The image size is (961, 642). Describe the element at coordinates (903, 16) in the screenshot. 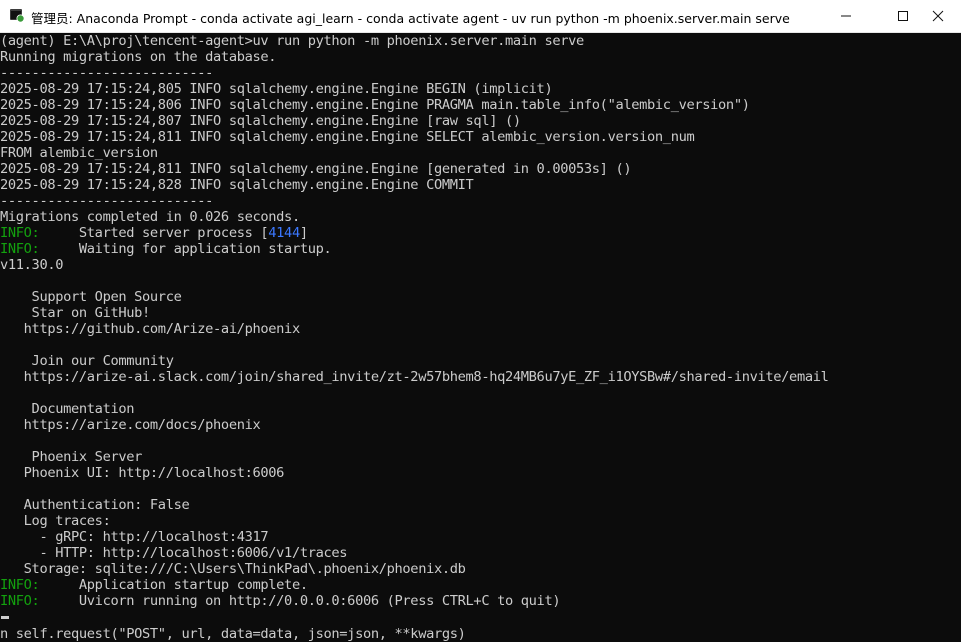

I see `maximize-icon` at that location.